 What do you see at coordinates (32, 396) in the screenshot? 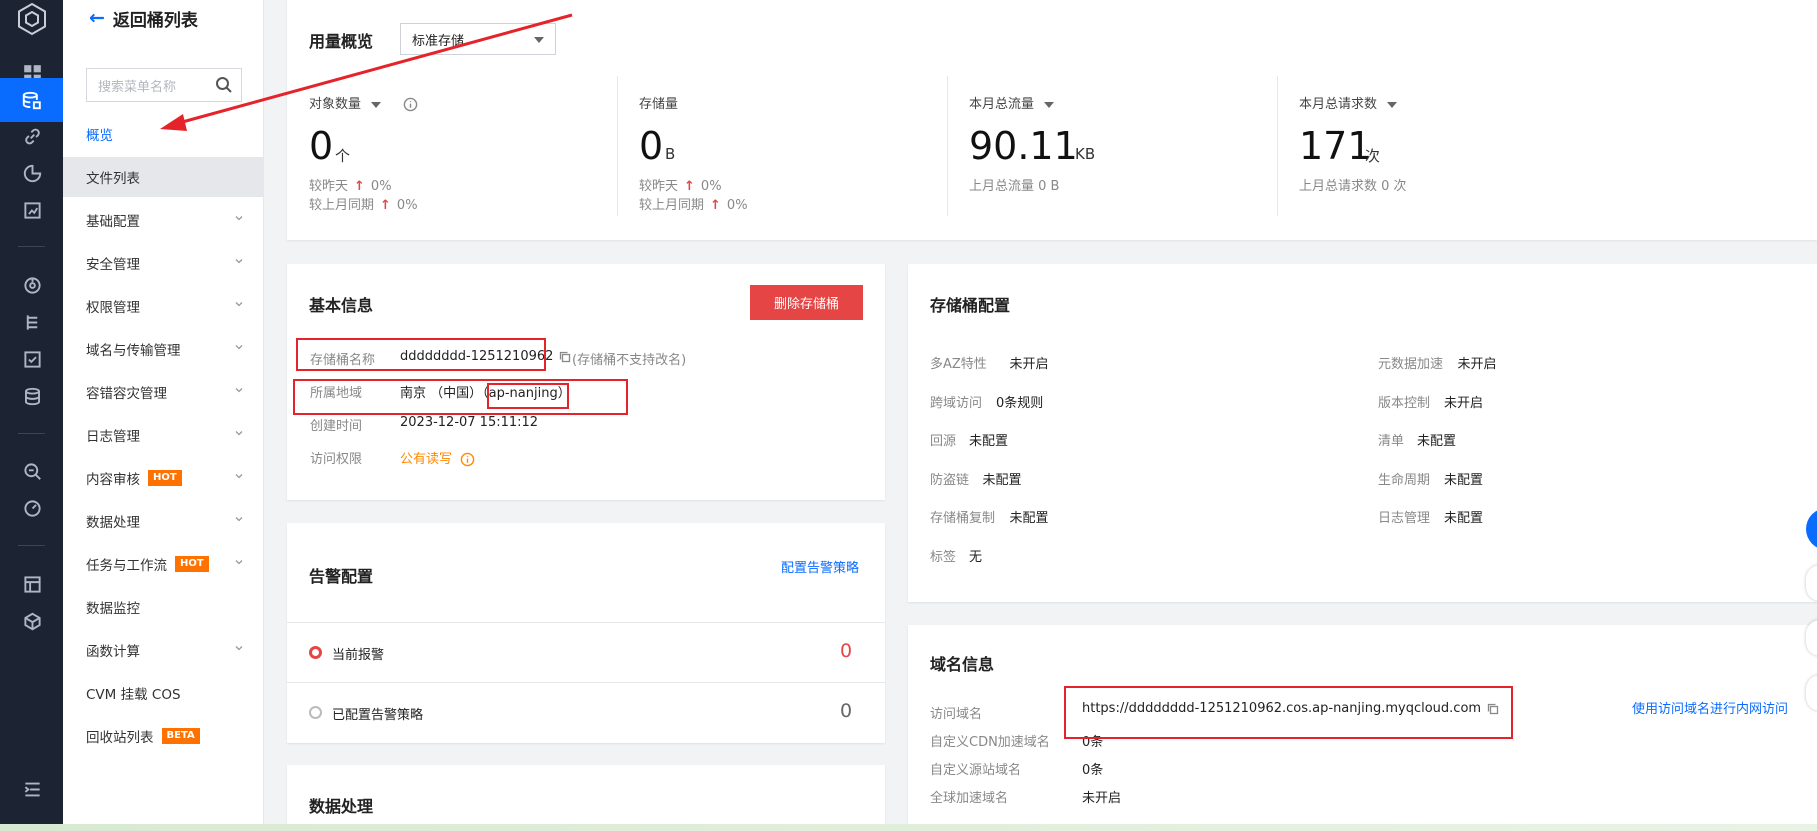
I see `database-icon` at bounding box center [32, 396].